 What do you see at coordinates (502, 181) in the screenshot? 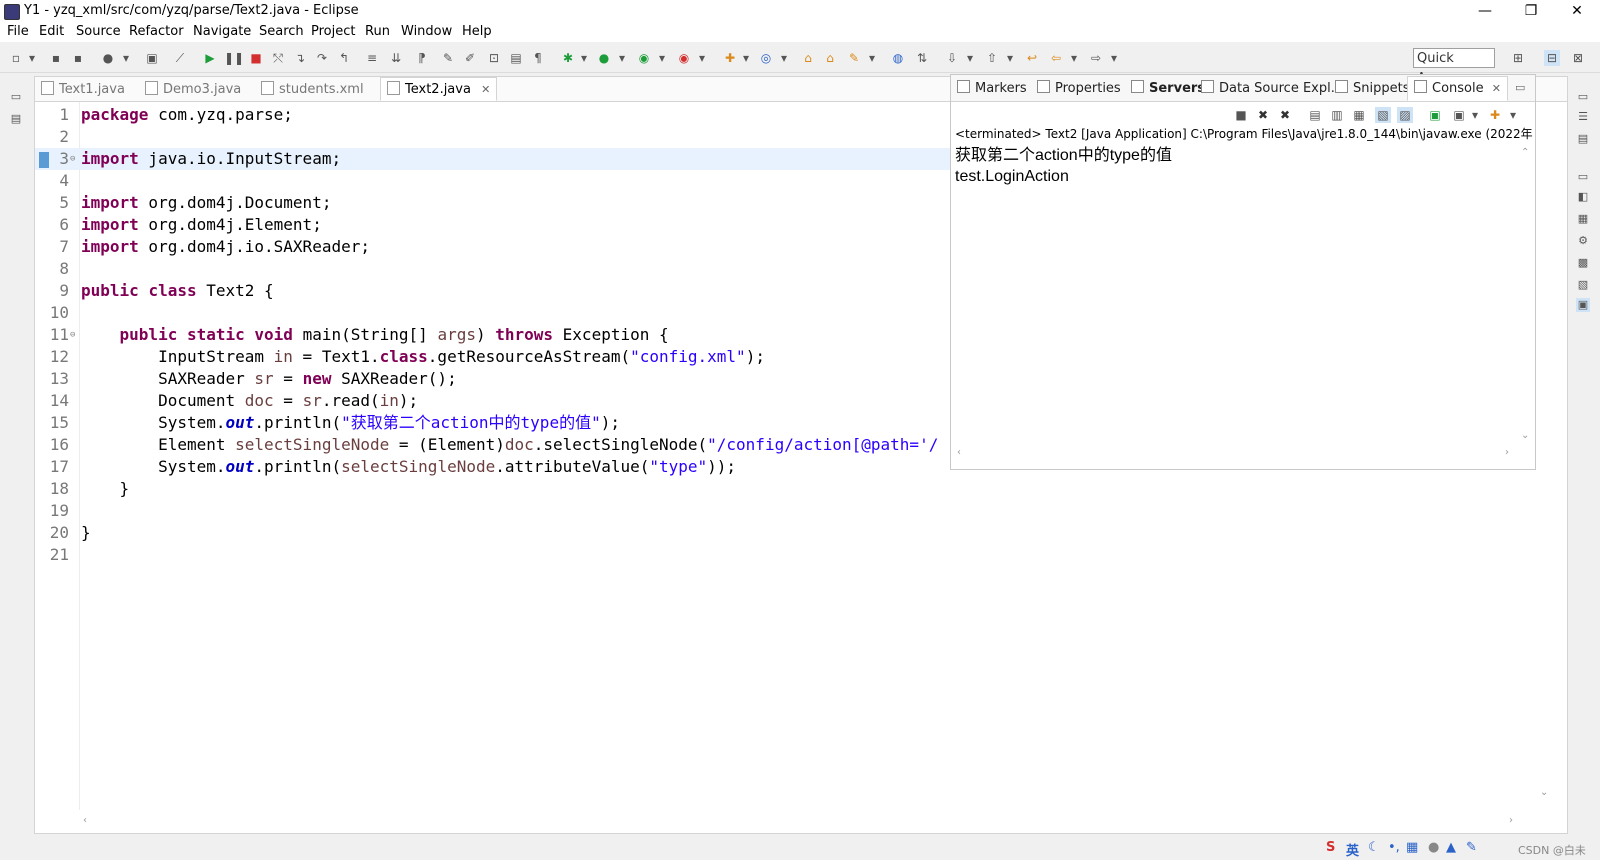
I see `code-line: 4` at bounding box center [502, 181].